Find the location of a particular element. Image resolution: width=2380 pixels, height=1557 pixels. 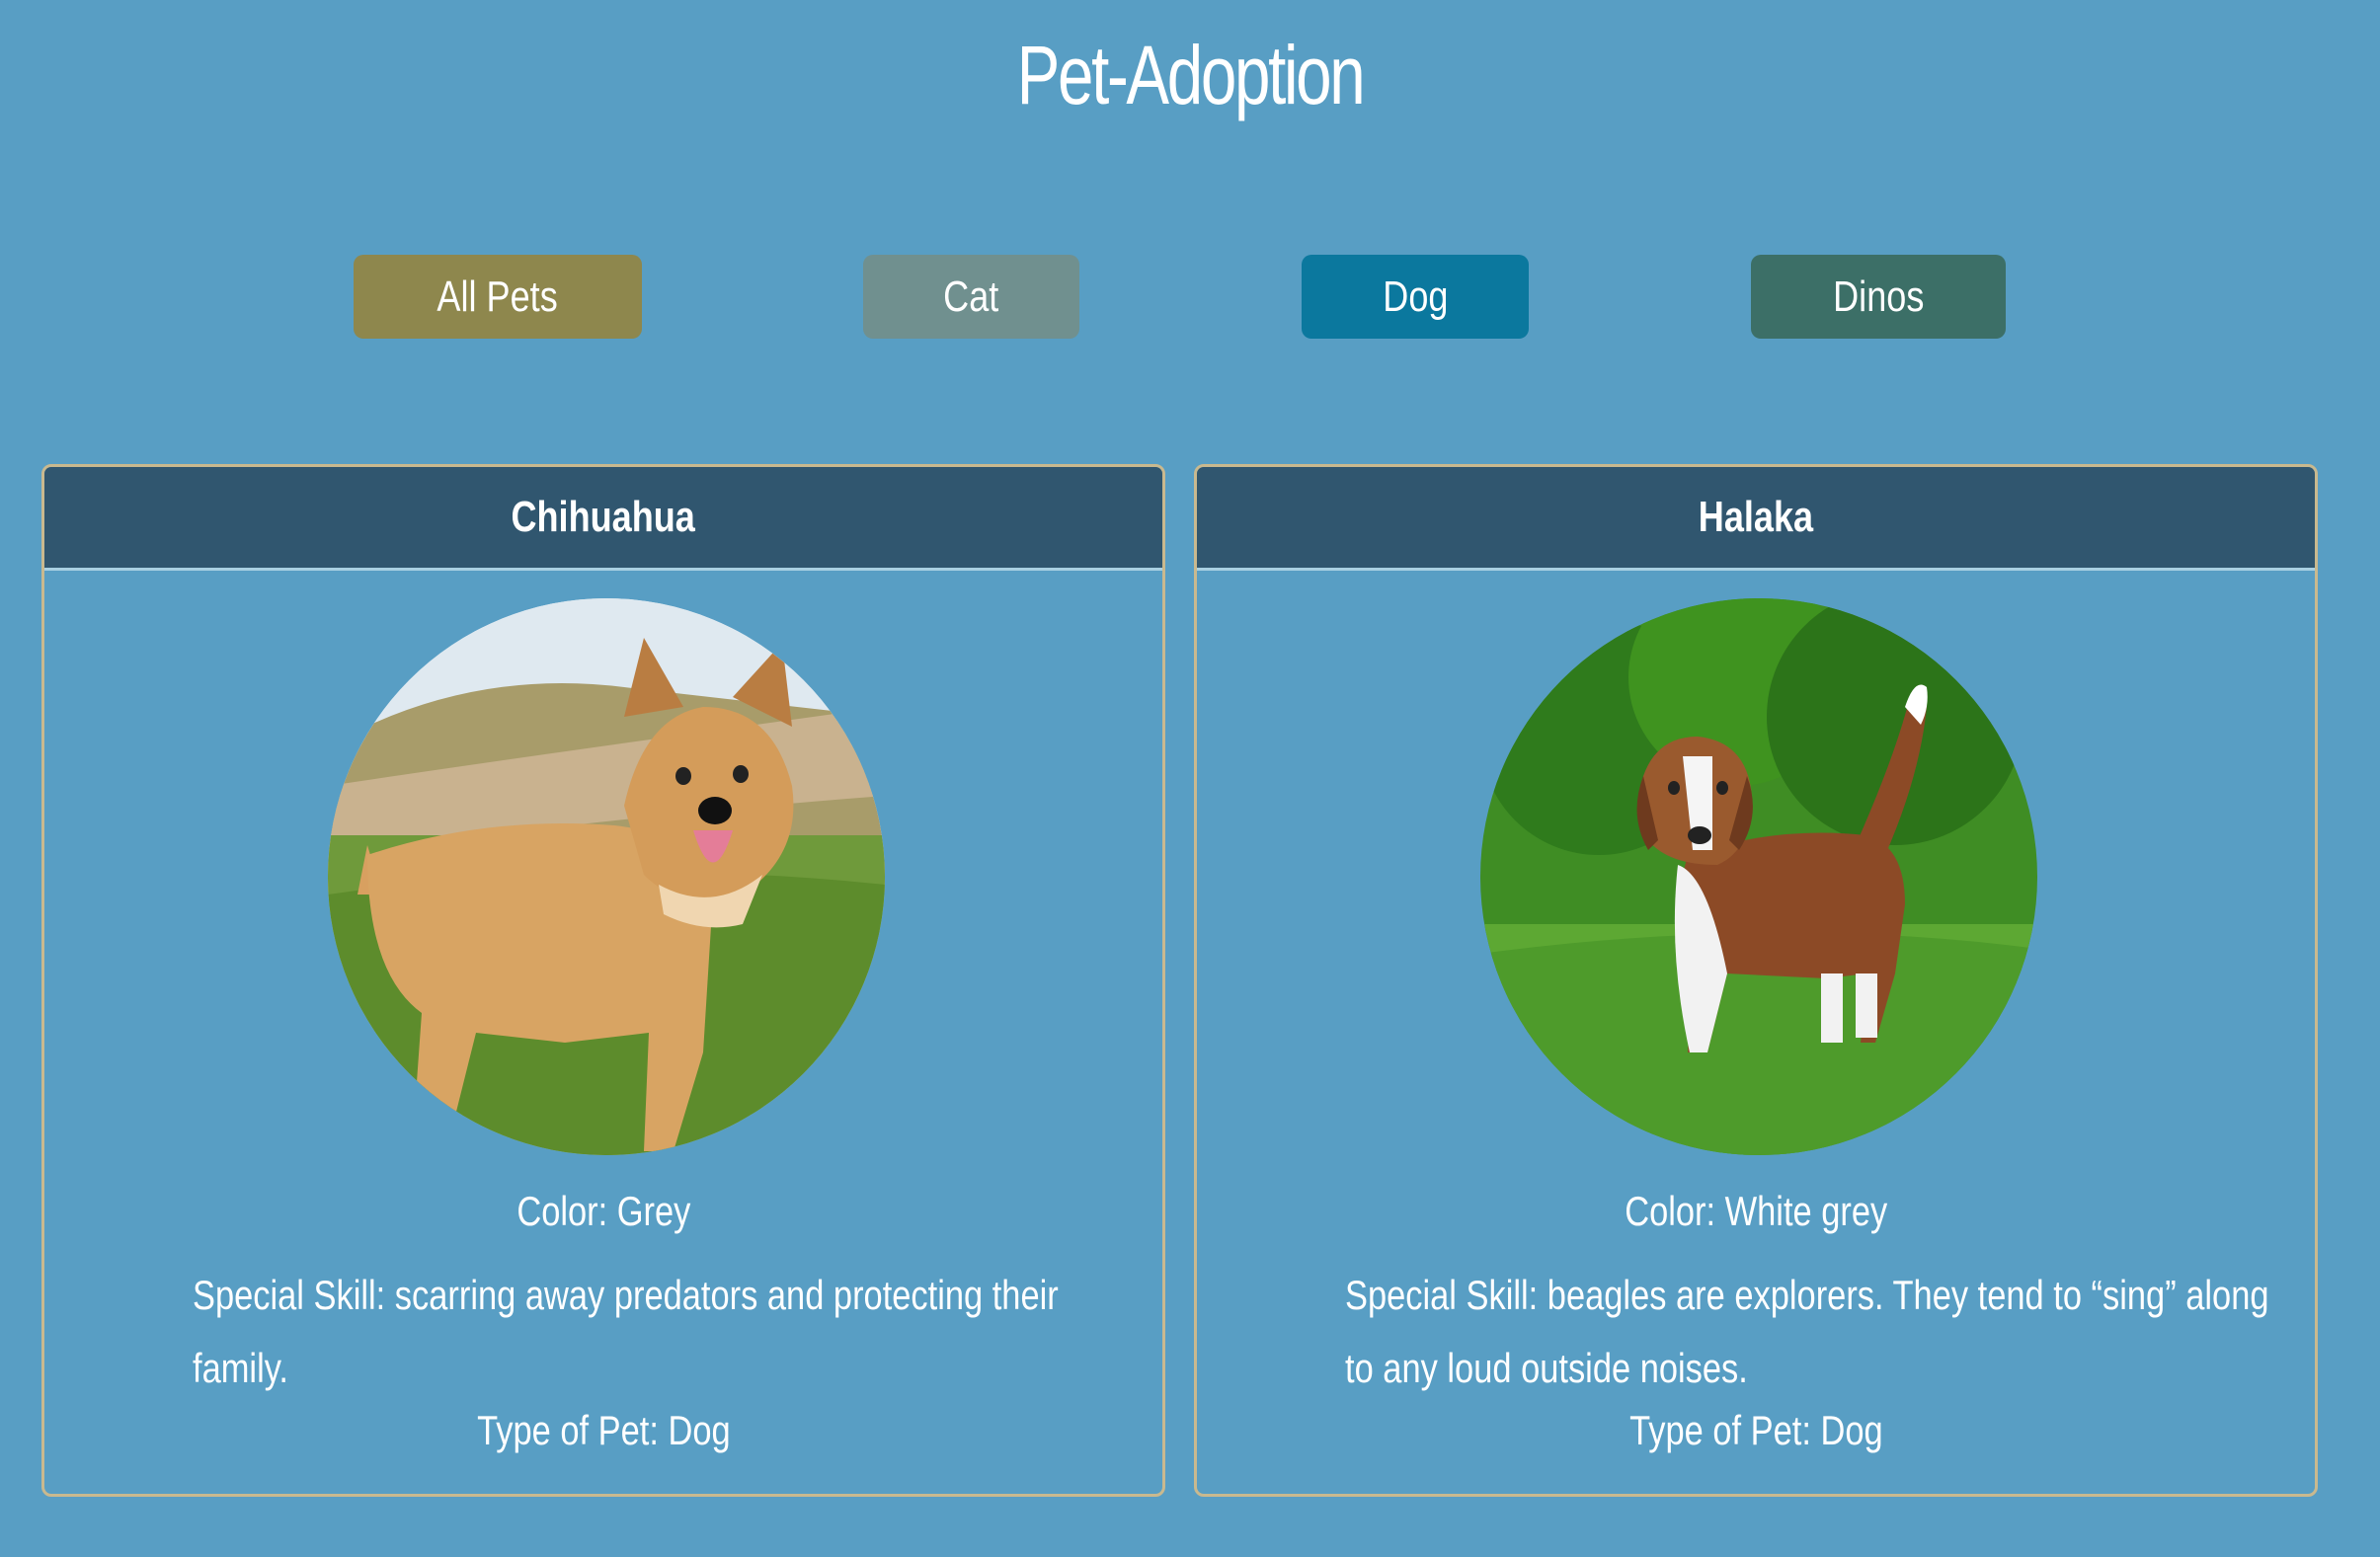

pet-name: Halaka is located at coordinates (1756, 517).